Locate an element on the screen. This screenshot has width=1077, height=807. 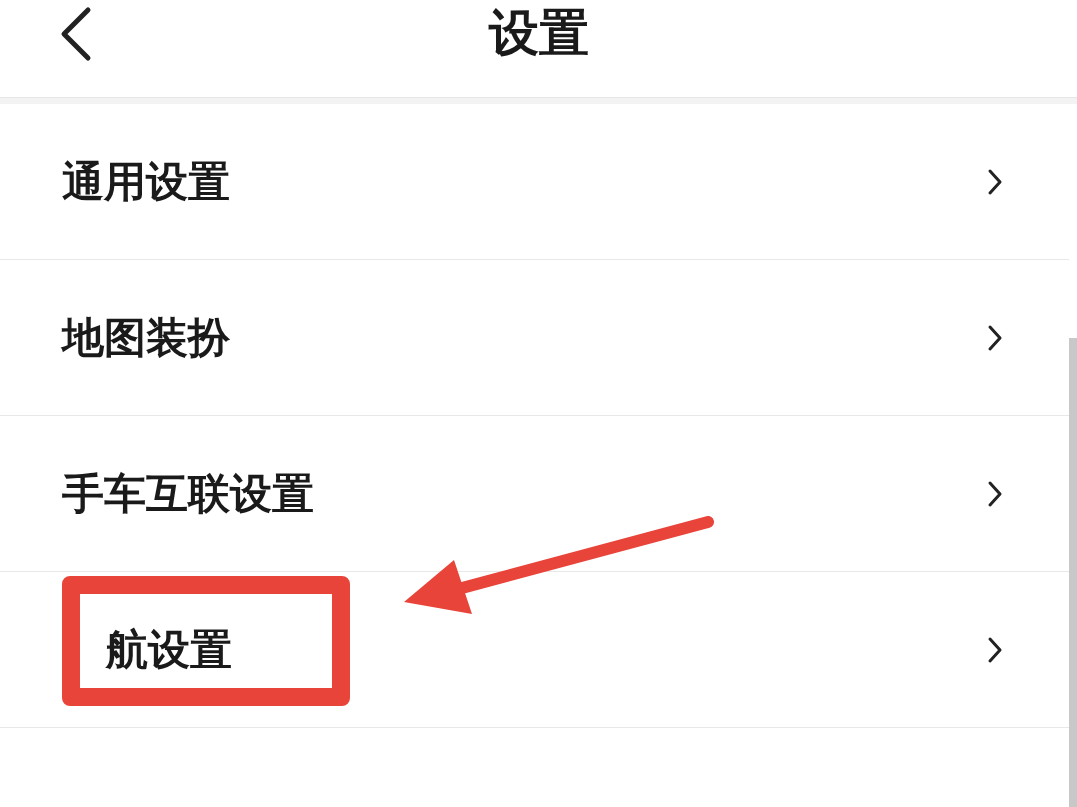
item-label: 手车互联设置 is located at coordinates (188, 493).